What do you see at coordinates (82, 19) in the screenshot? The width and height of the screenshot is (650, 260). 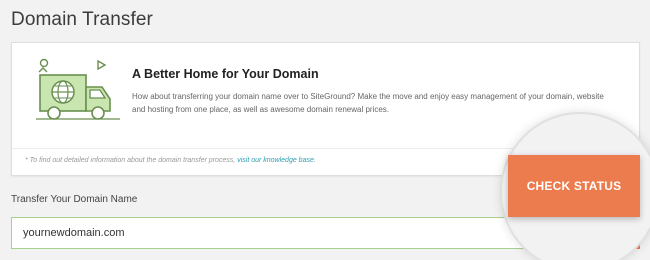 I see `page-title: Domain Transfer` at bounding box center [82, 19].